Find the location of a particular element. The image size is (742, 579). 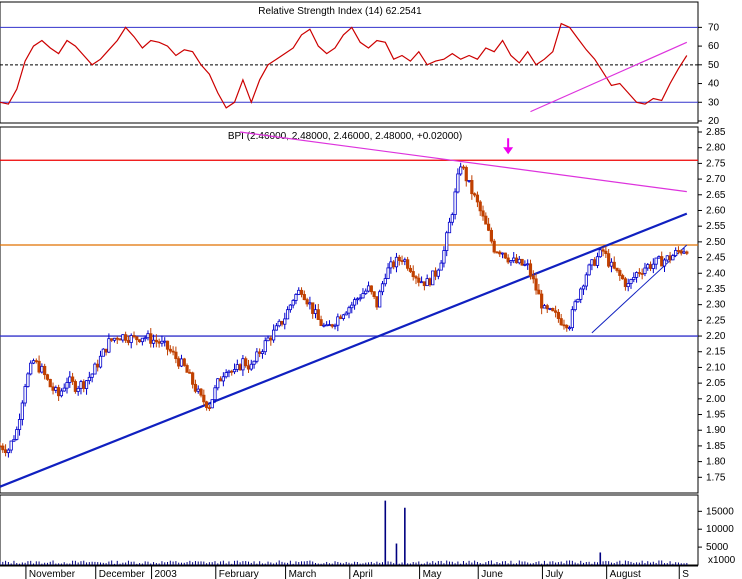

price-tick-label: 2.25 is located at coordinates (716, 320).